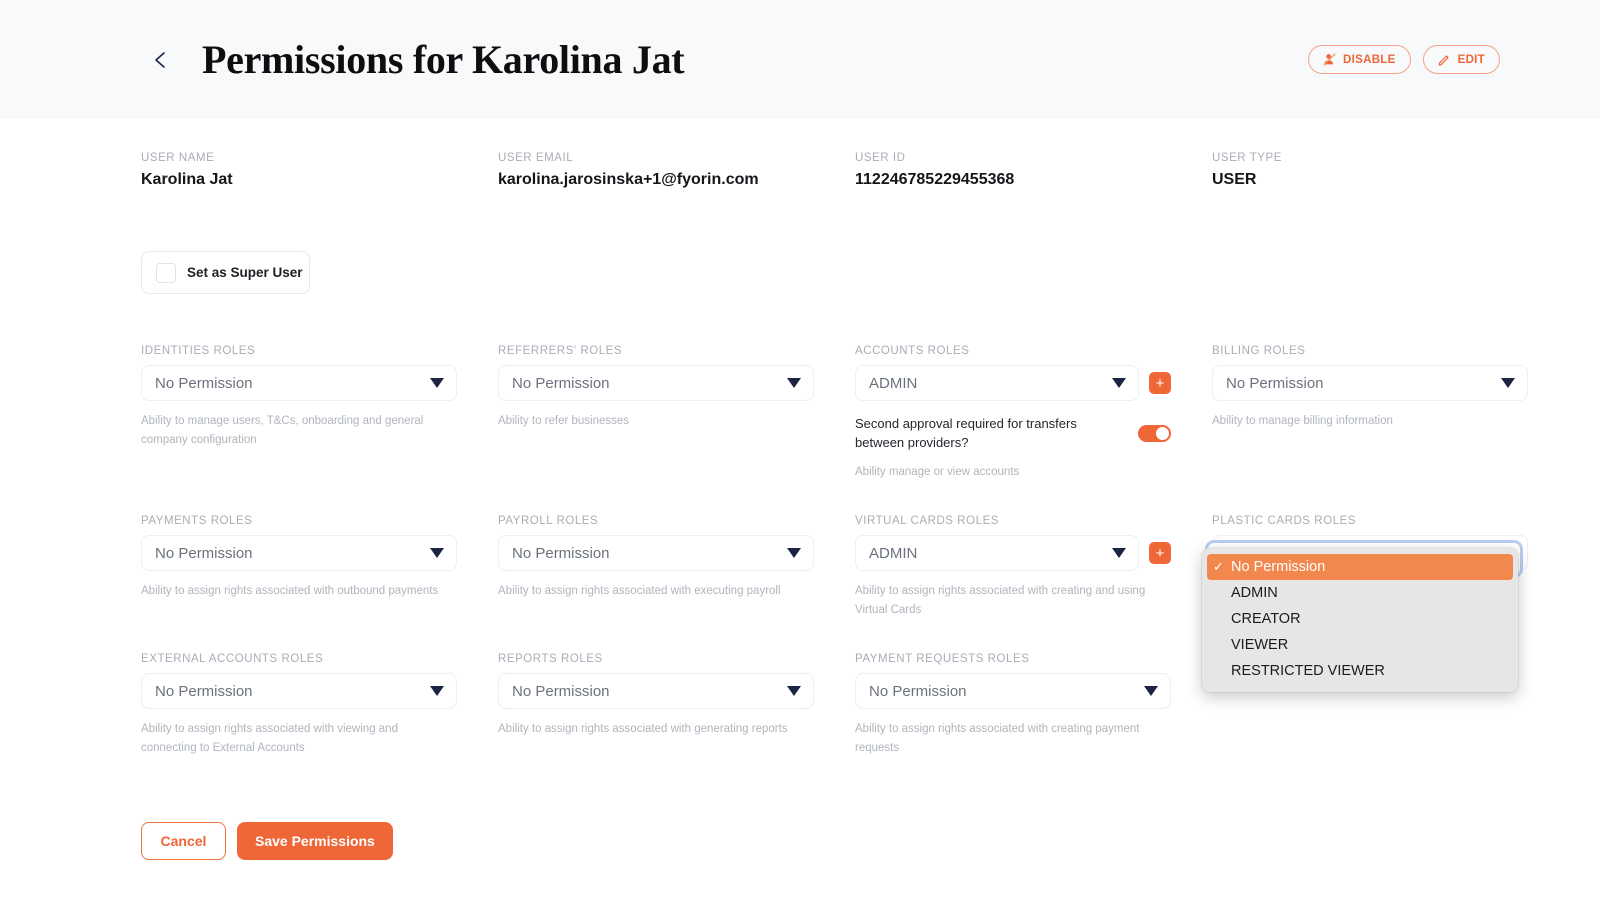 The width and height of the screenshot is (1600, 899). I want to click on save-permissions-button: Save Permissions, so click(315, 841).